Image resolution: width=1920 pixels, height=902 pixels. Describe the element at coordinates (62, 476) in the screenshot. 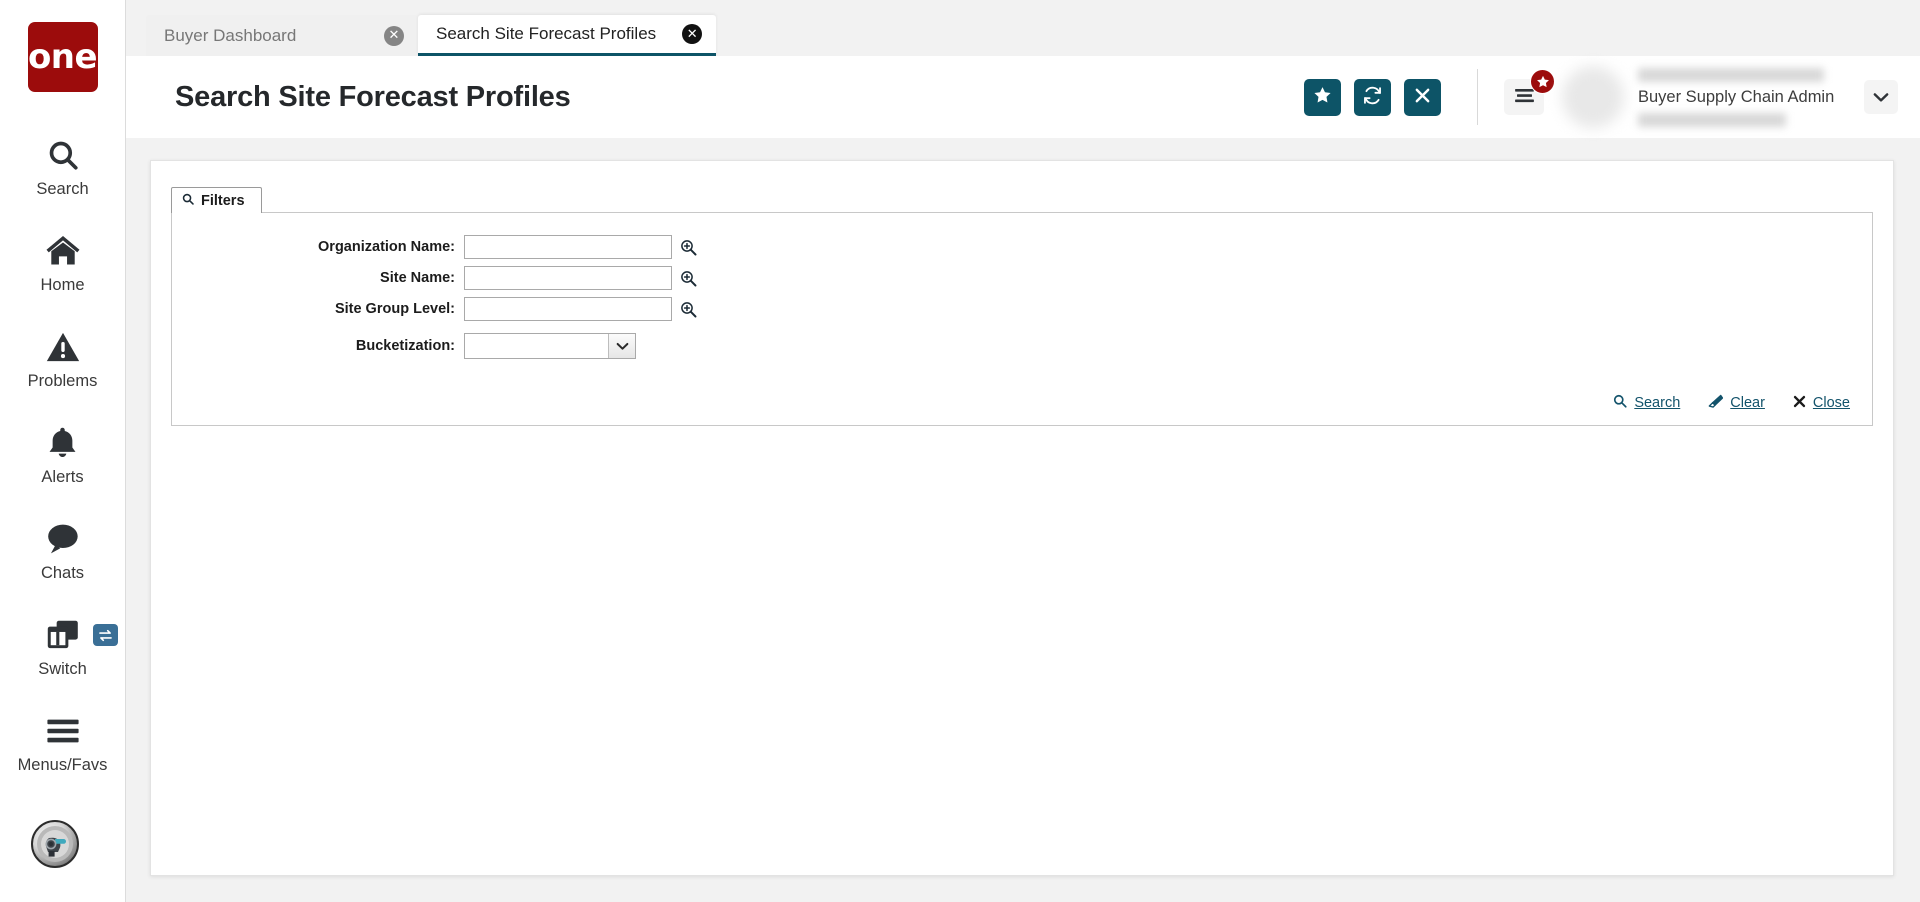

I see `sidebar-item-label: Alerts` at that location.